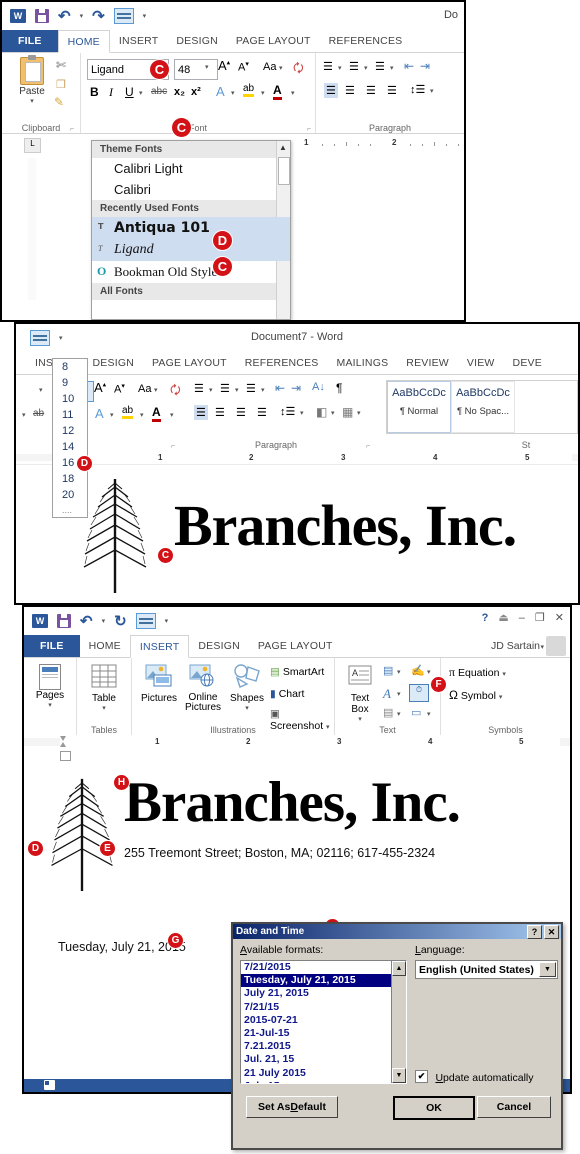 The image size is (580, 1154). What do you see at coordinates (172, 415) in the screenshot?
I see `font-color-dropdown-icon: ▾` at bounding box center [172, 415].